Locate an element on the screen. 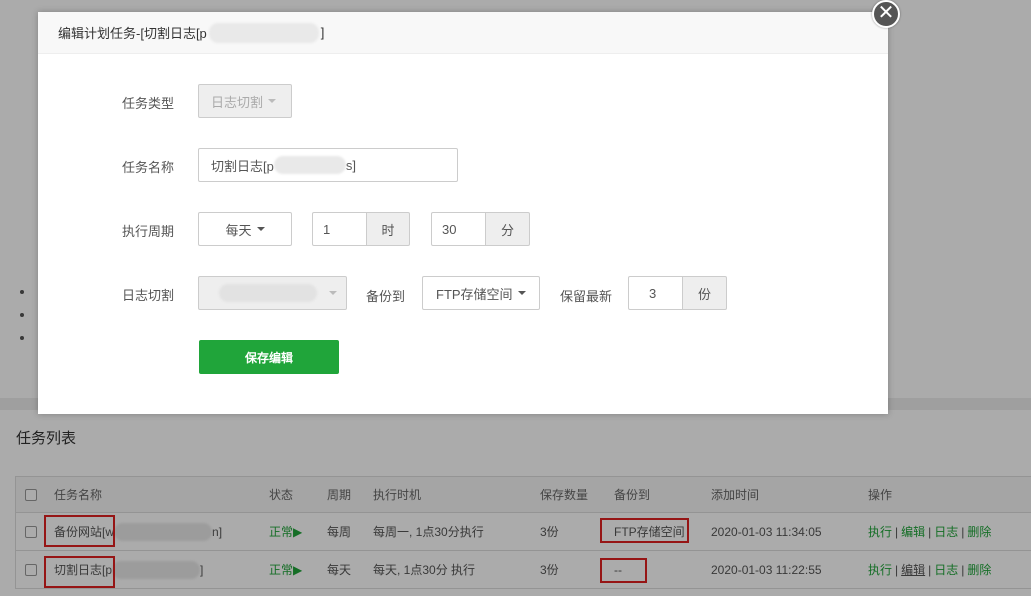  hour-unit: 时 is located at coordinates (388, 229).